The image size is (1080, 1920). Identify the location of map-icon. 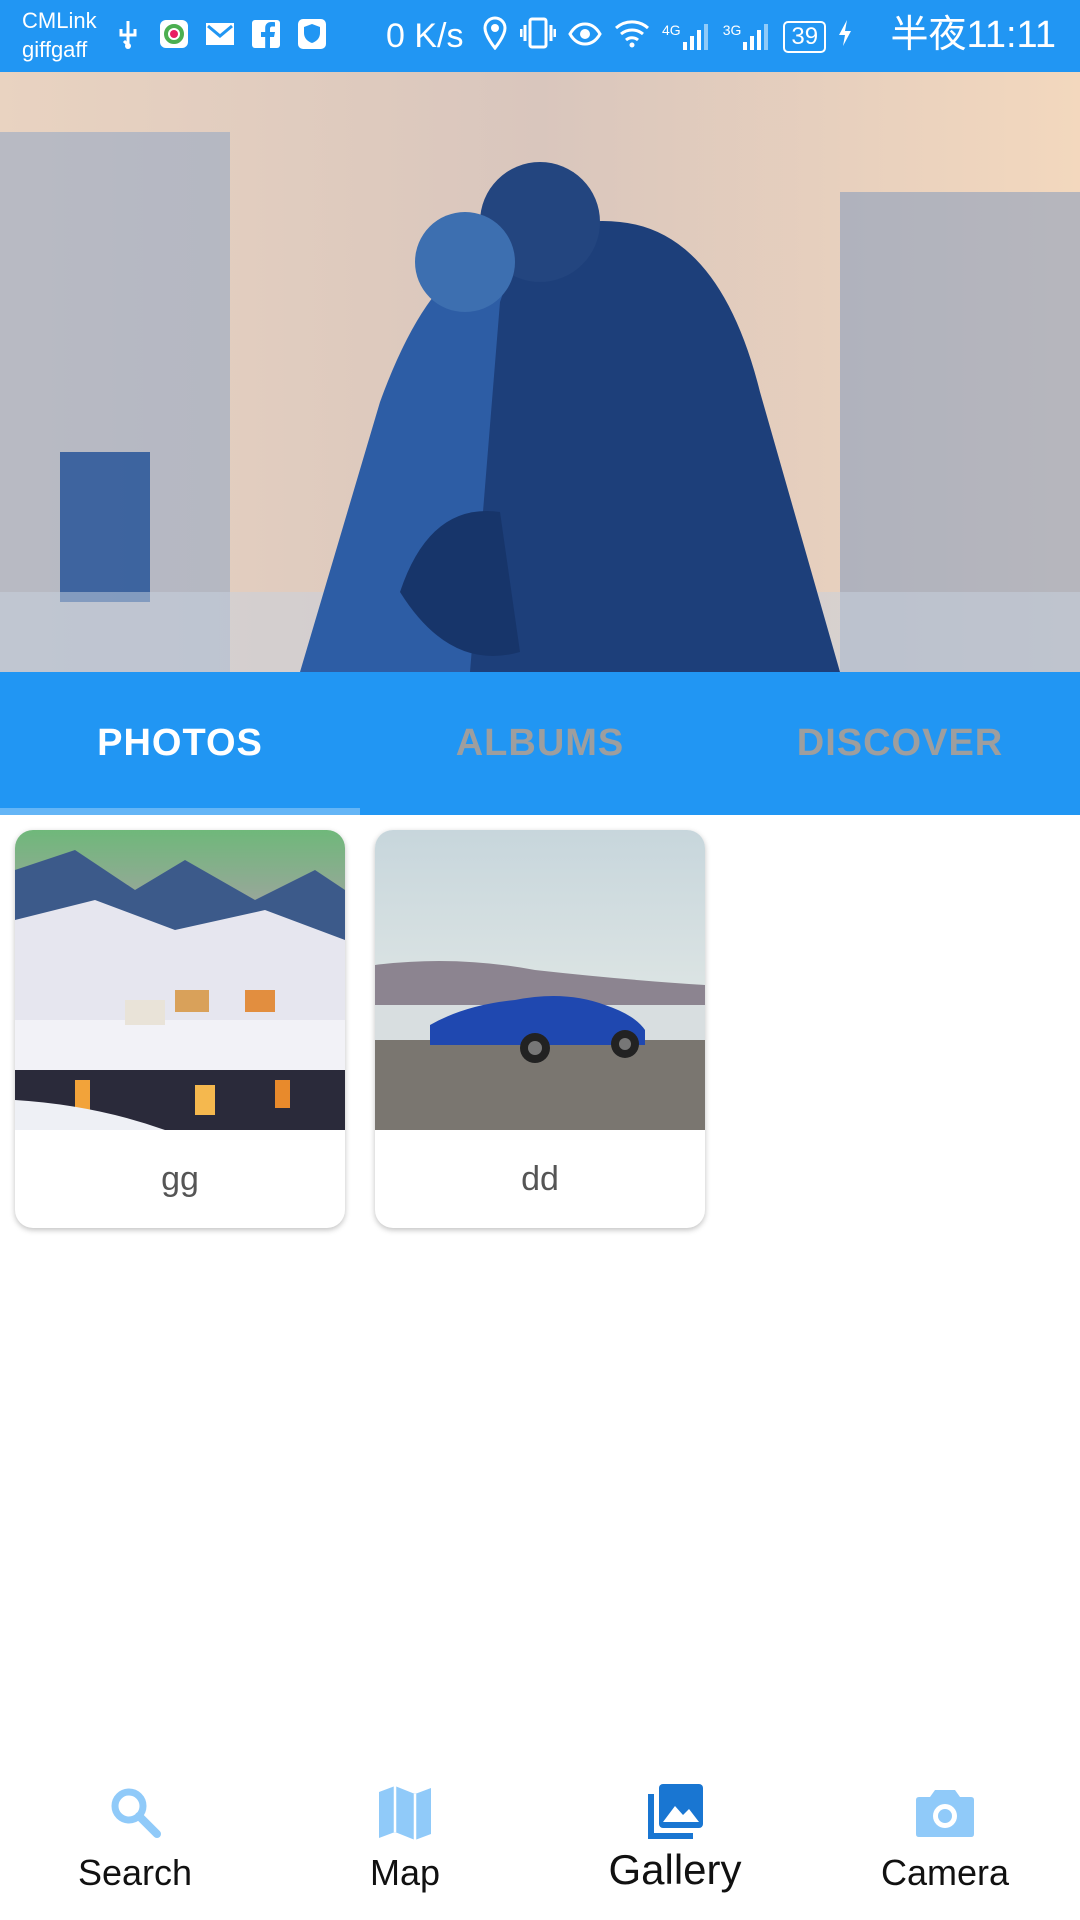
(405, 1813).